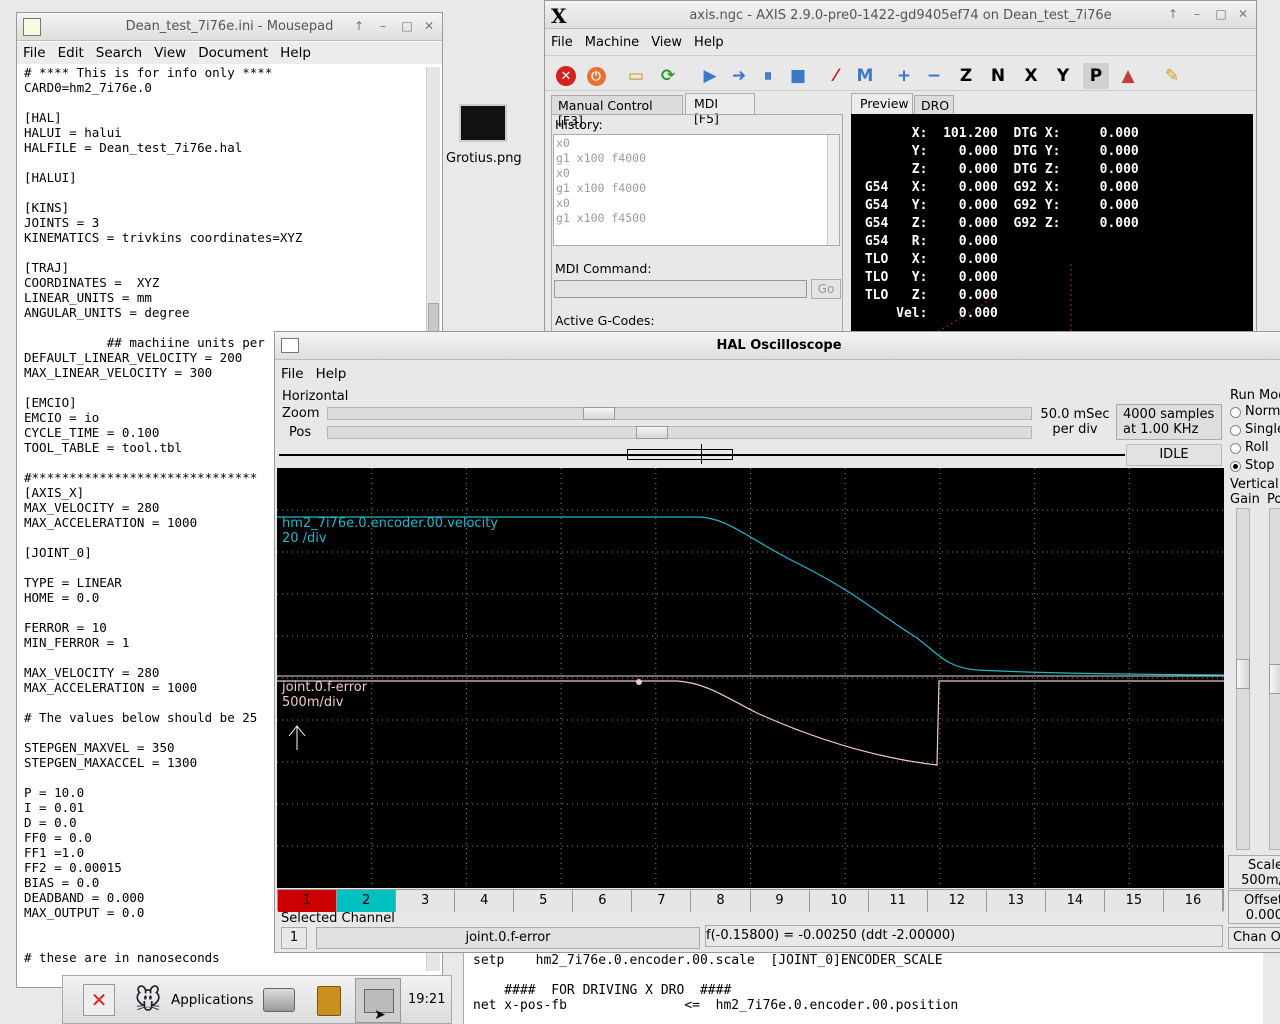  I want to click on zoom-out-icon: −, so click(934, 76).